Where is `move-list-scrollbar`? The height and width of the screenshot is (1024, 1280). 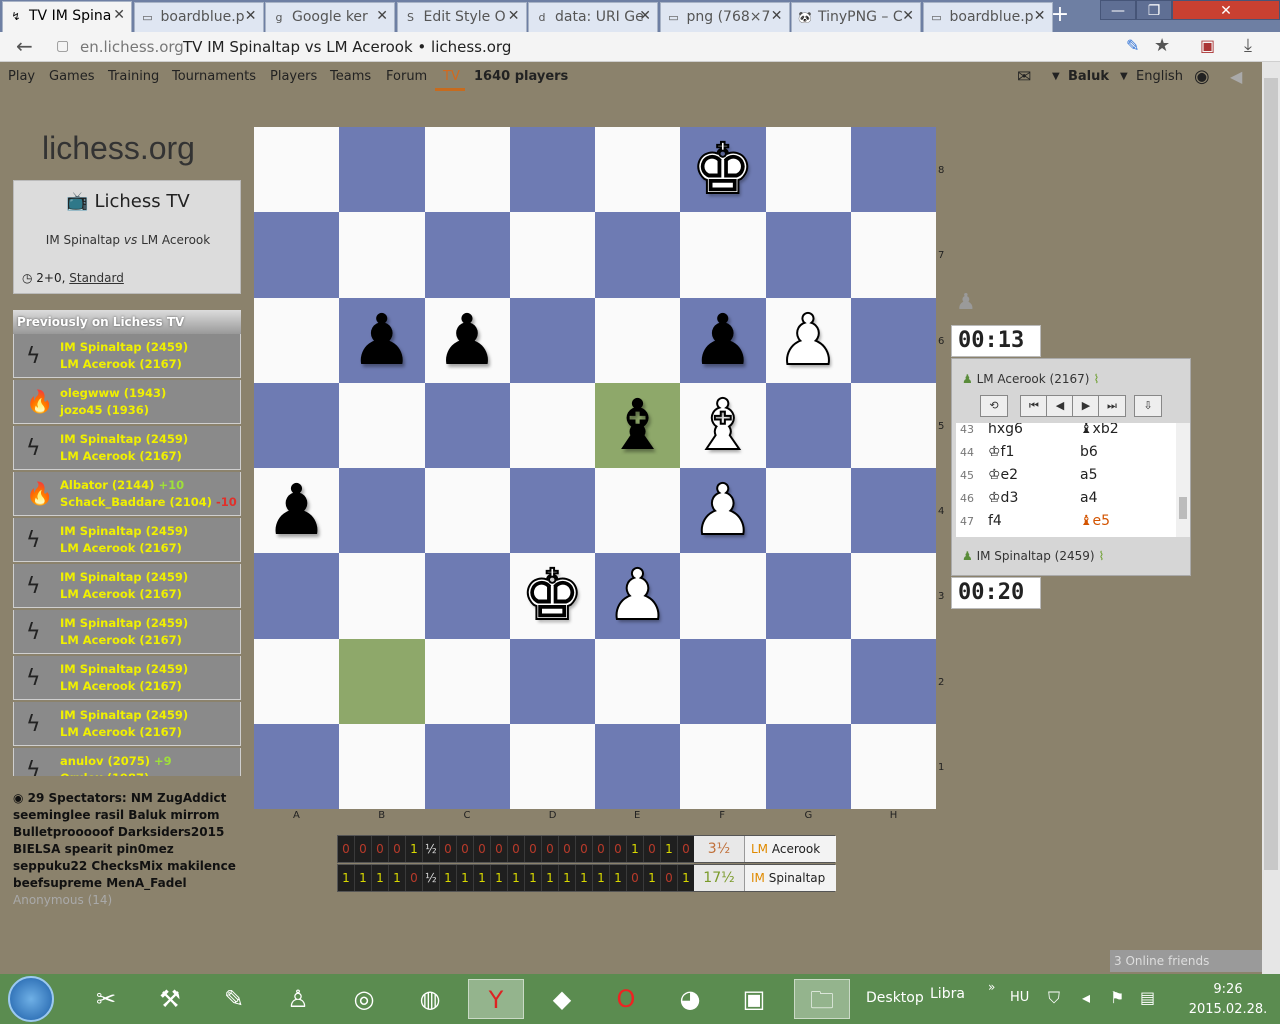
move-list-scrollbar is located at coordinates (1183, 480).